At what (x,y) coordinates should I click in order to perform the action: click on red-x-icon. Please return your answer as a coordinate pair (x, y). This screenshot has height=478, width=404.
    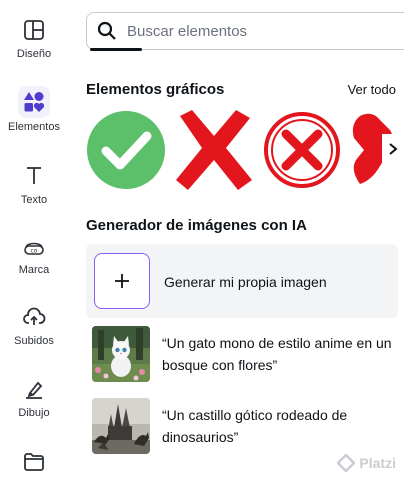
    Looking at the image, I should click on (214, 150).